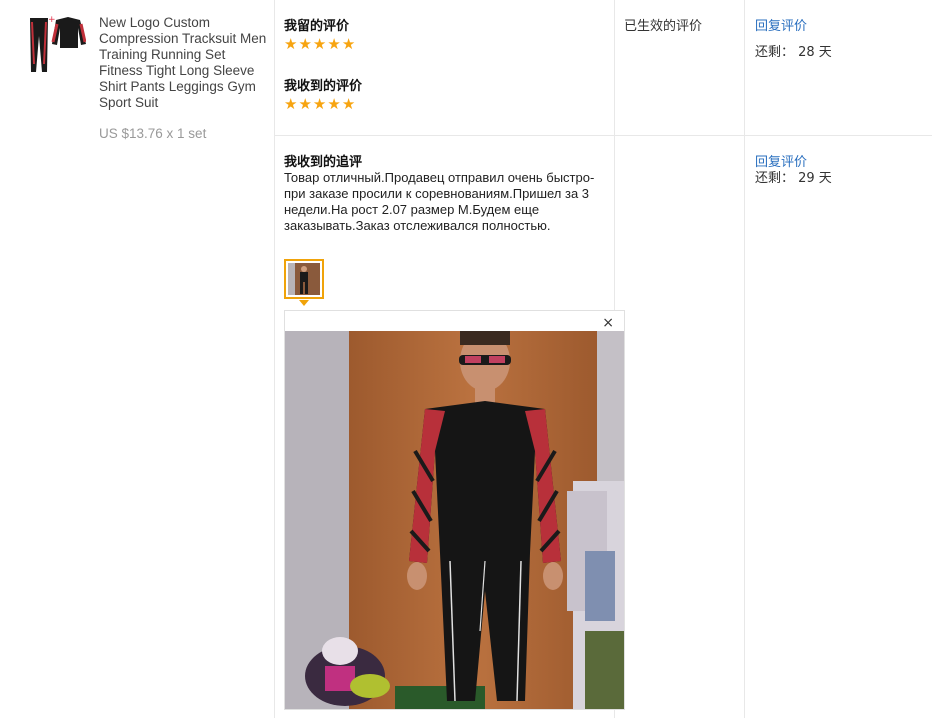 The height and width of the screenshot is (718, 932). I want to click on my-review-label: 我留的评价, so click(317, 26).